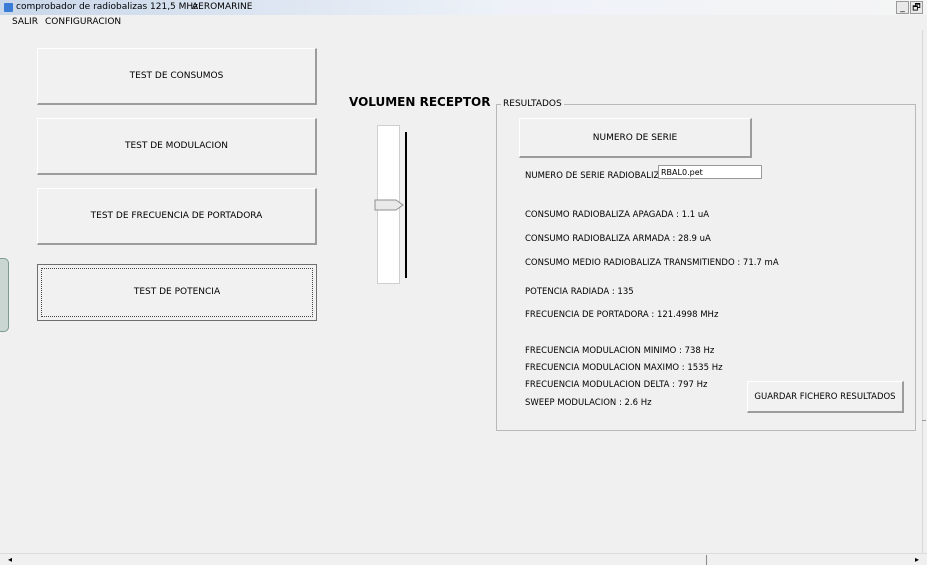 This screenshot has height=565, width=927. I want to click on test-modulacion-button: TEST DE MODULACION, so click(177, 146).